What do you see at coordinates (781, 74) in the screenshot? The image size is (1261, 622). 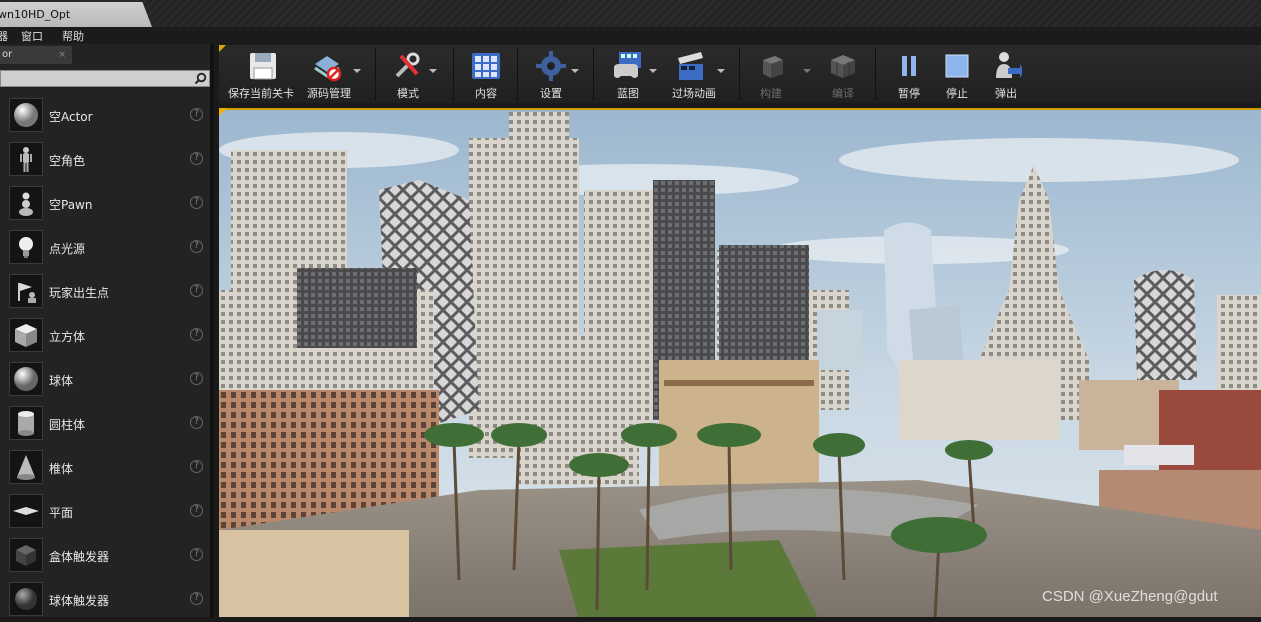 I see `build-button: 构建` at bounding box center [781, 74].